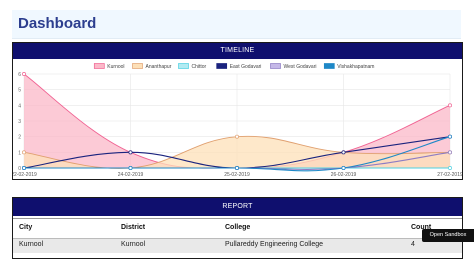 The image size is (474, 259). Describe the element at coordinates (19, 138) in the screenshot. I see `y-tick-label: 2` at that location.